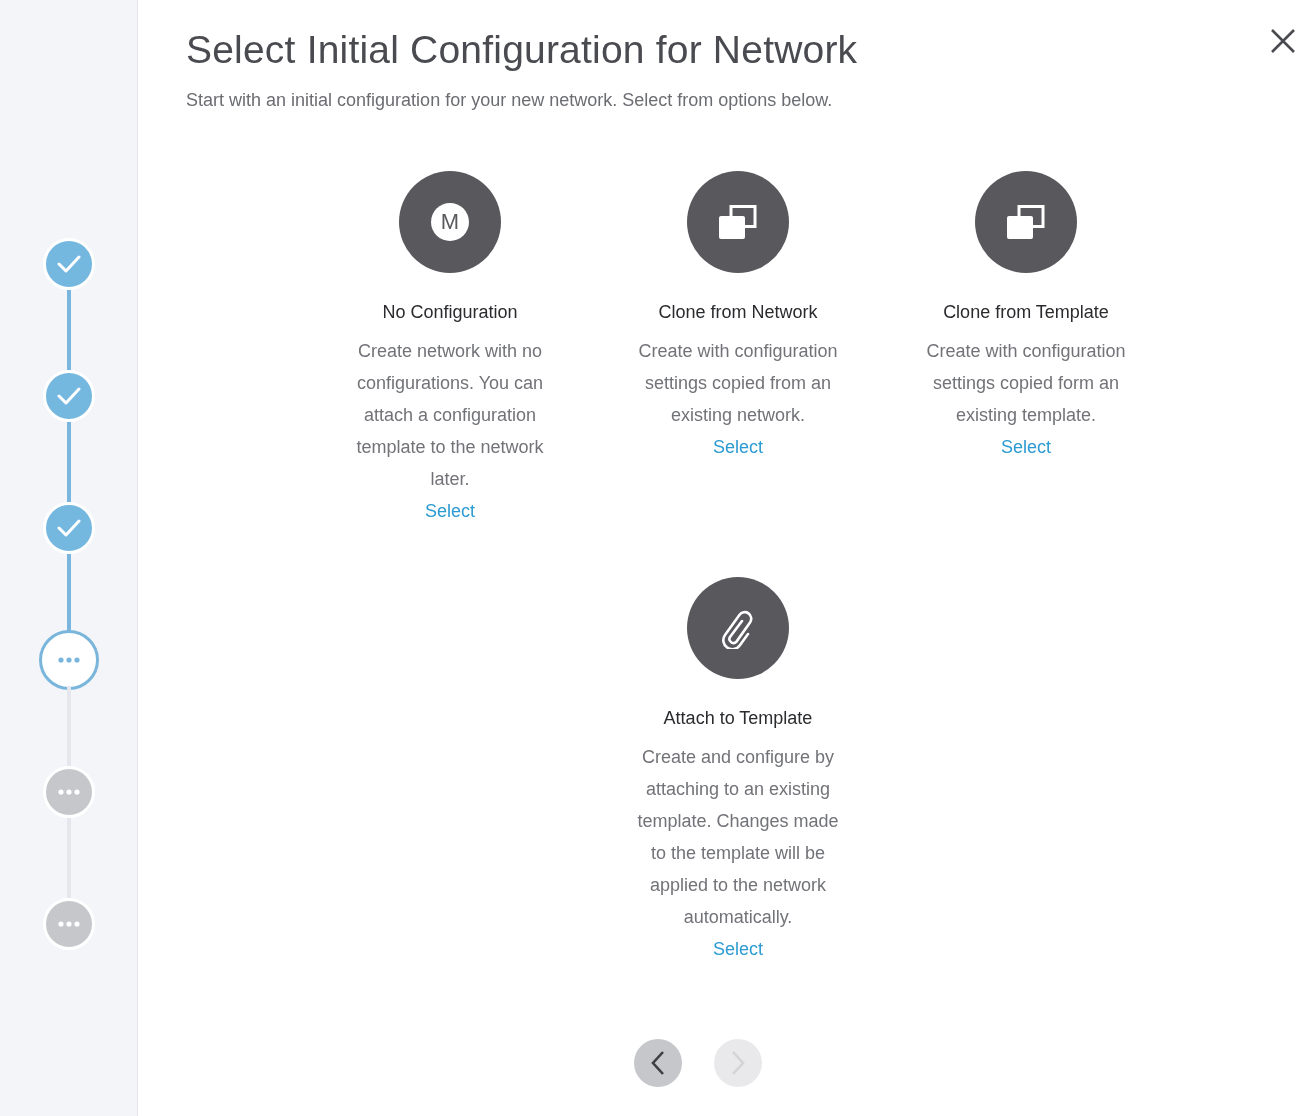 This screenshot has height=1116, width=1316. Describe the element at coordinates (738, 837) in the screenshot. I see `option-description: Create and configure by attaching to an existing template. Changes made to the template will be applied to the network automatically.` at that location.